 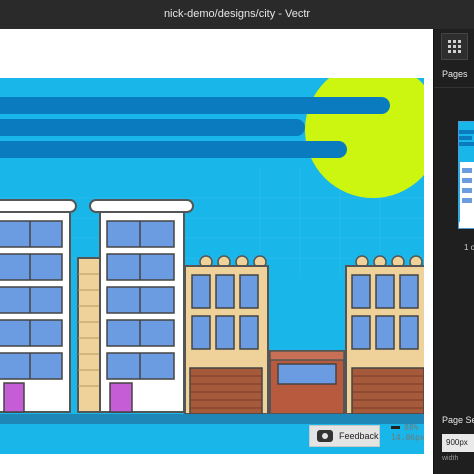 What do you see at coordinates (458, 420) in the screenshot?
I see `page-settings-heading: Page Se` at bounding box center [458, 420].